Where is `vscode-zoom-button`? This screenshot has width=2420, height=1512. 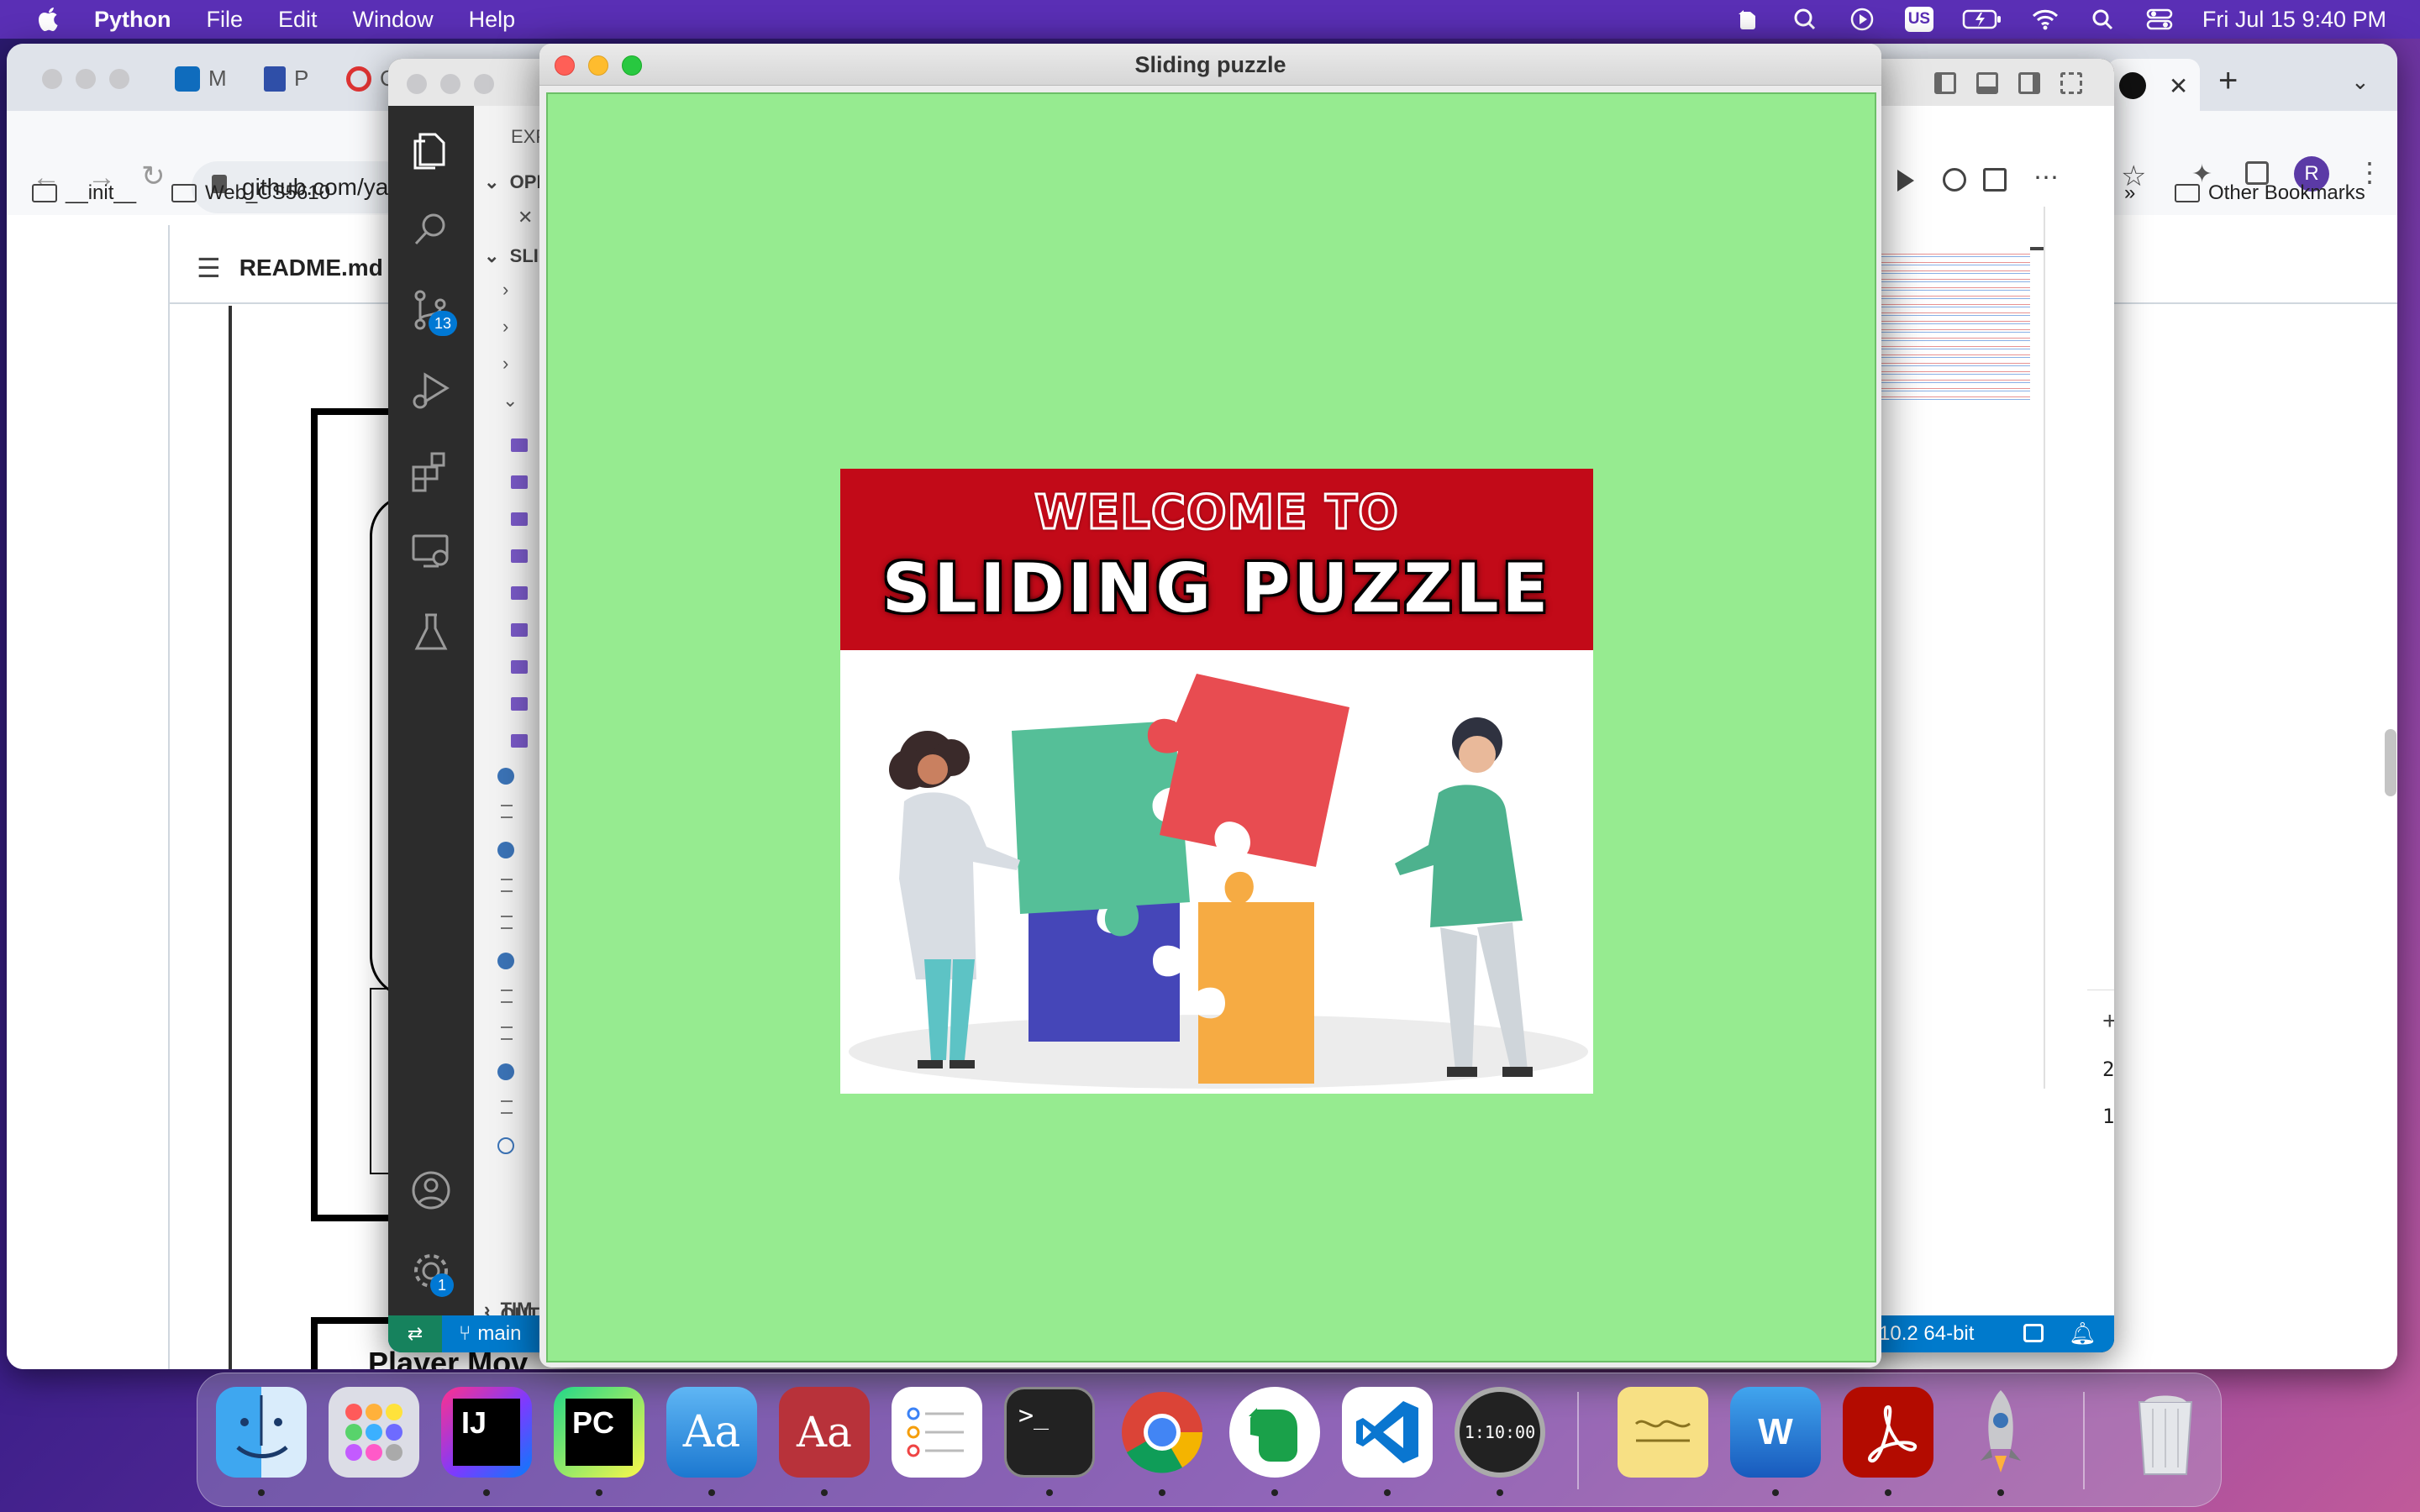
vscode-zoom-button is located at coordinates (484, 84).